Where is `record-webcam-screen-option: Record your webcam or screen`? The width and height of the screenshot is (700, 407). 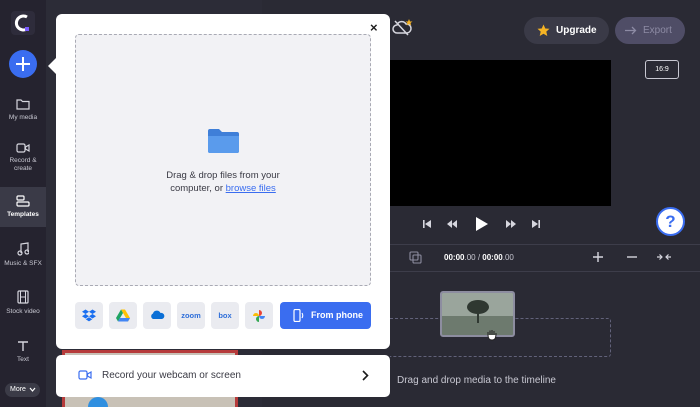 record-webcam-screen-option: Record your webcam or screen is located at coordinates (223, 376).